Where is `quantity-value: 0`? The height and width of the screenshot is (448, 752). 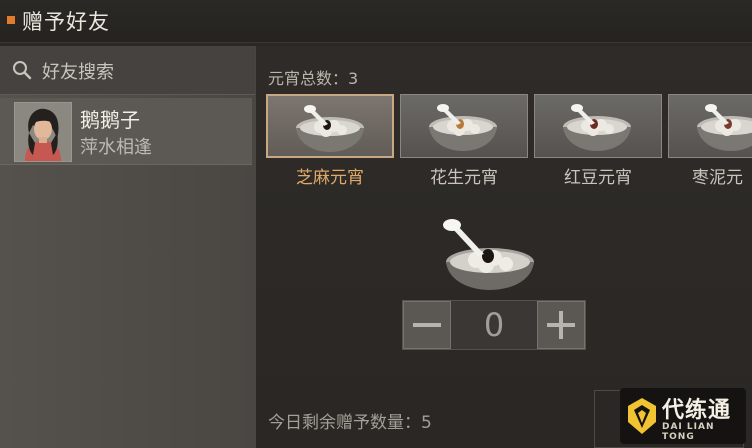 quantity-value: 0 is located at coordinates (494, 325).